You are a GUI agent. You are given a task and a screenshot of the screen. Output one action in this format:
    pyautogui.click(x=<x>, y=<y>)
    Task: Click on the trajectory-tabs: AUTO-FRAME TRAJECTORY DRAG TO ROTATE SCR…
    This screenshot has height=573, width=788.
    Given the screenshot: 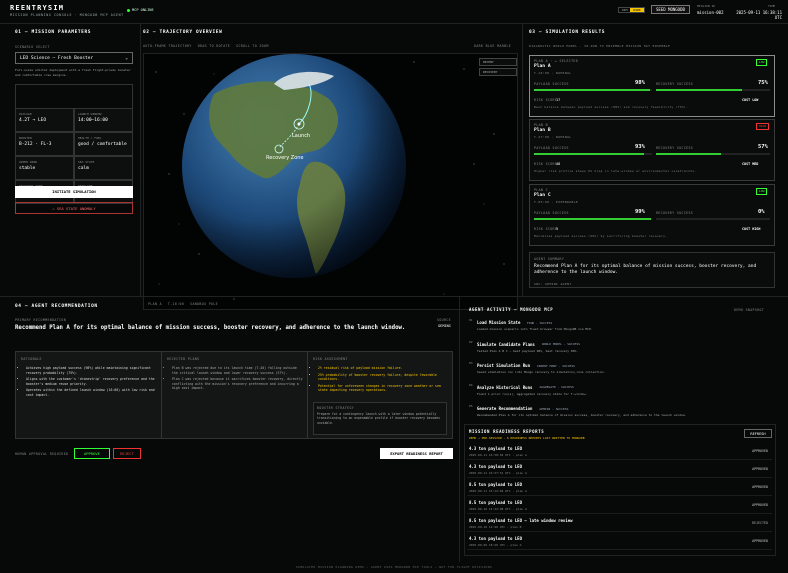 What is the action you would take?
    pyautogui.click(x=206, y=46)
    